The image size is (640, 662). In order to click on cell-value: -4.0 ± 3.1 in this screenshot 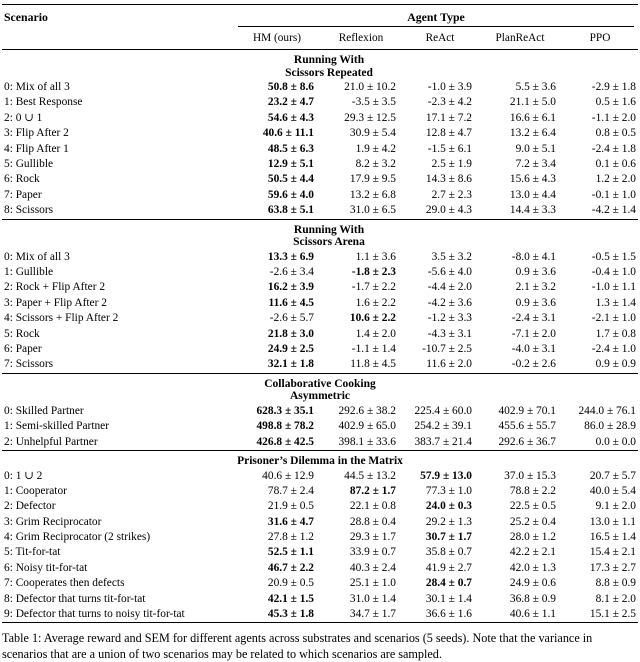, I will do `click(533, 348)`.